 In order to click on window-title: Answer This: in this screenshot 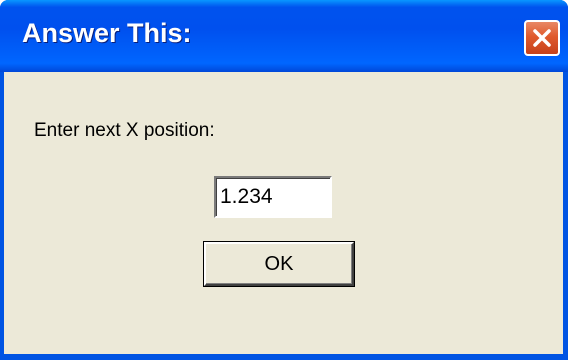, I will do `click(107, 33)`.